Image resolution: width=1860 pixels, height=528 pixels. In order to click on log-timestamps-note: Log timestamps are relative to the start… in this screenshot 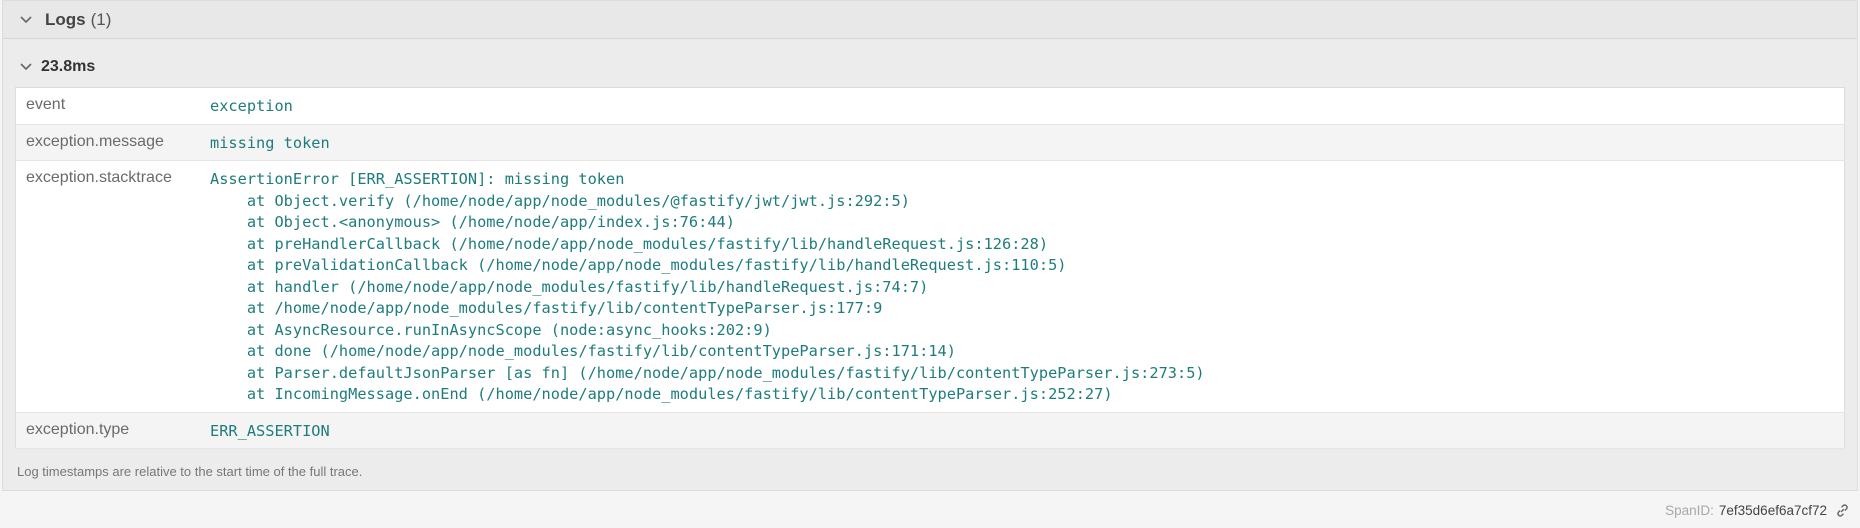, I will do `click(190, 471)`.